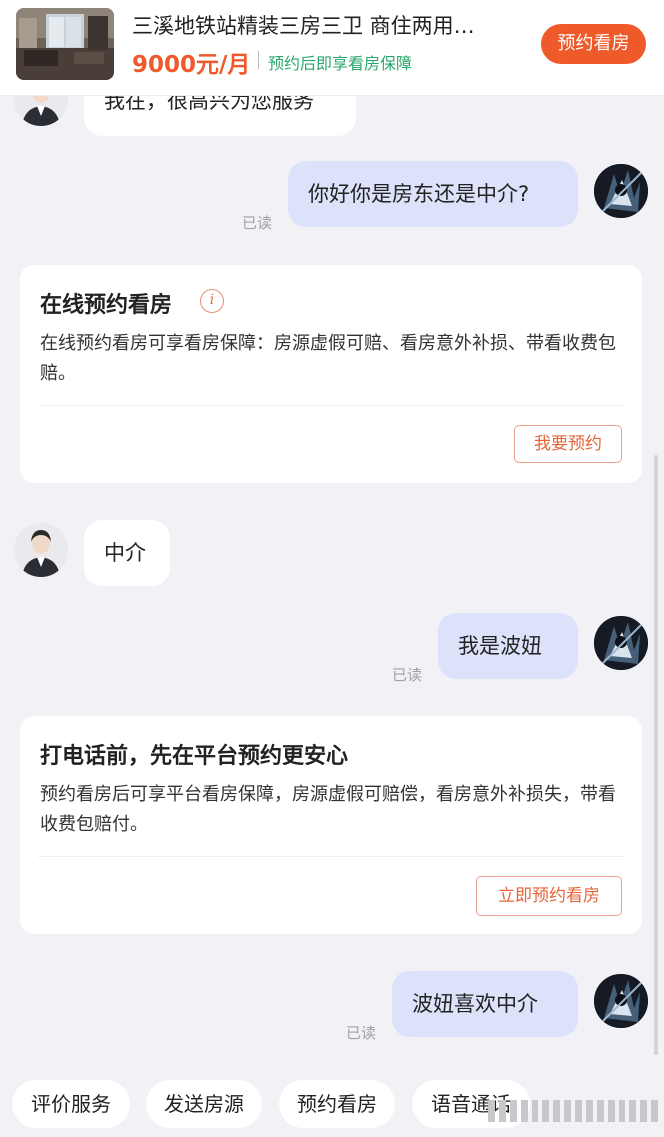 This screenshot has width=664, height=1137. What do you see at coordinates (593, 44) in the screenshot?
I see `book-viewing-button: 预约看房` at bounding box center [593, 44].